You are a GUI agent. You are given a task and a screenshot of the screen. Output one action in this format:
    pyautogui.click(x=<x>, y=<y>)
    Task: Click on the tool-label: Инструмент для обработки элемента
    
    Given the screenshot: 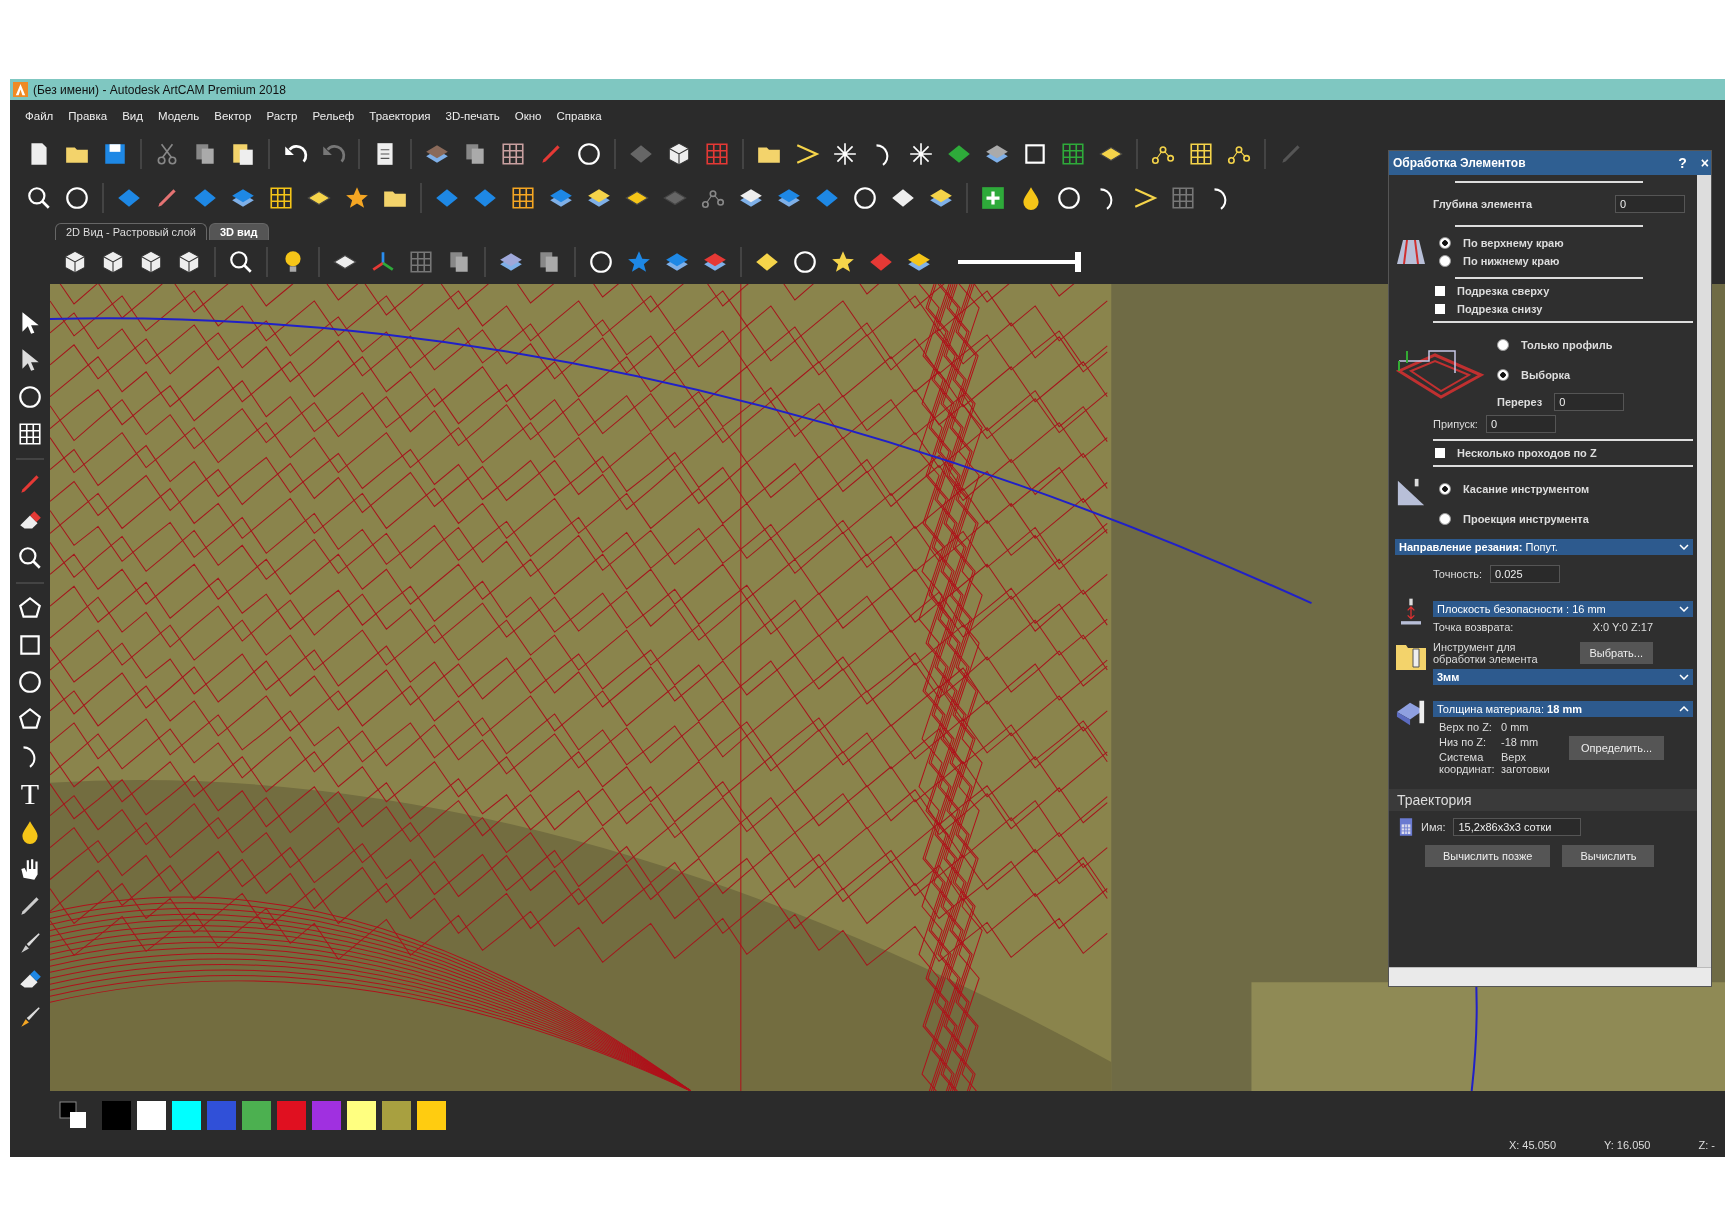 What is the action you would take?
    pyautogui.click(x=1486, y=653)
    